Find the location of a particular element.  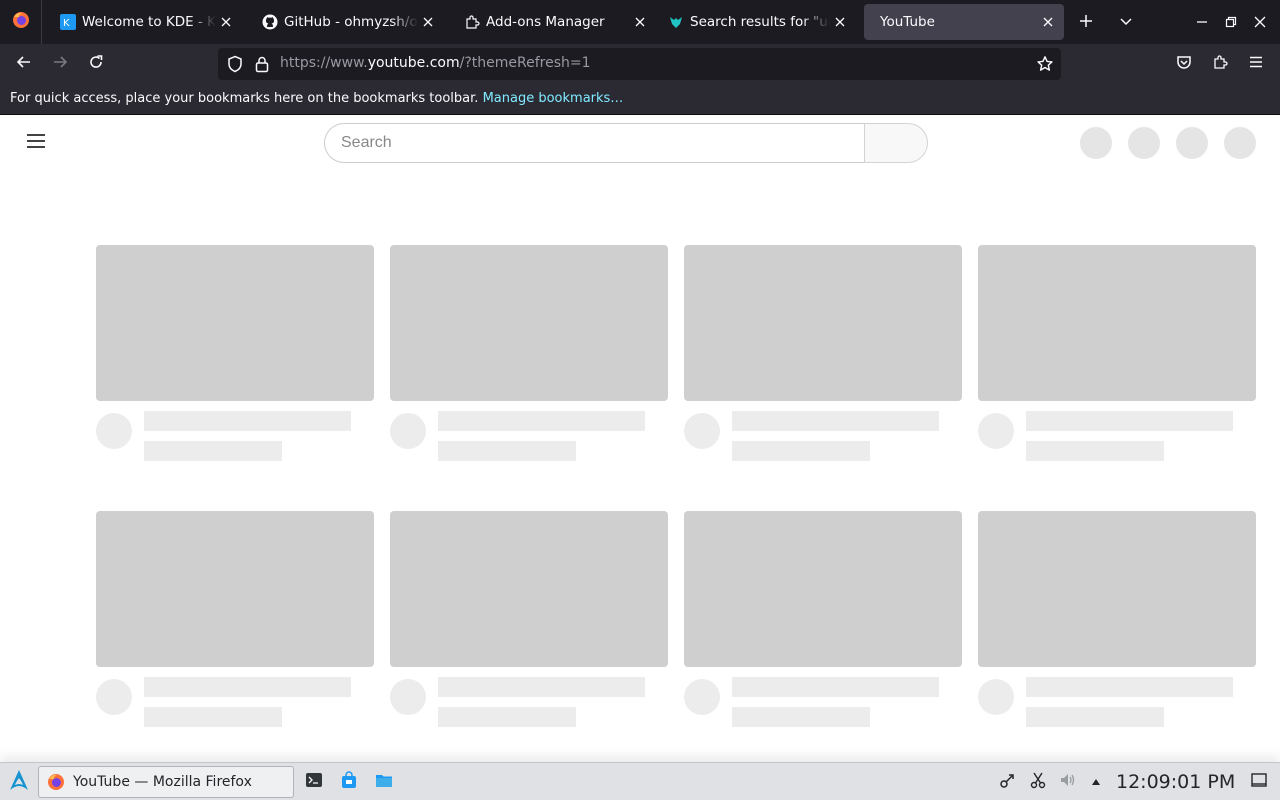

kde-connect-icon is located at coordinates (1008, 782).